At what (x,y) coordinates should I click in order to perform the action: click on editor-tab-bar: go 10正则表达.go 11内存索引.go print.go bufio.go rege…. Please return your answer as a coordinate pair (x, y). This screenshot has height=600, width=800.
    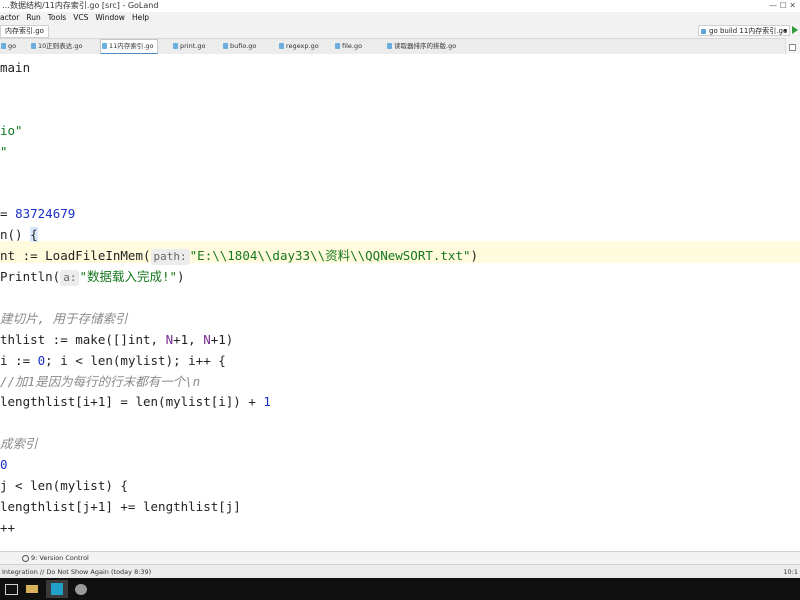
    Looking at the image, I should click on (400, 47).